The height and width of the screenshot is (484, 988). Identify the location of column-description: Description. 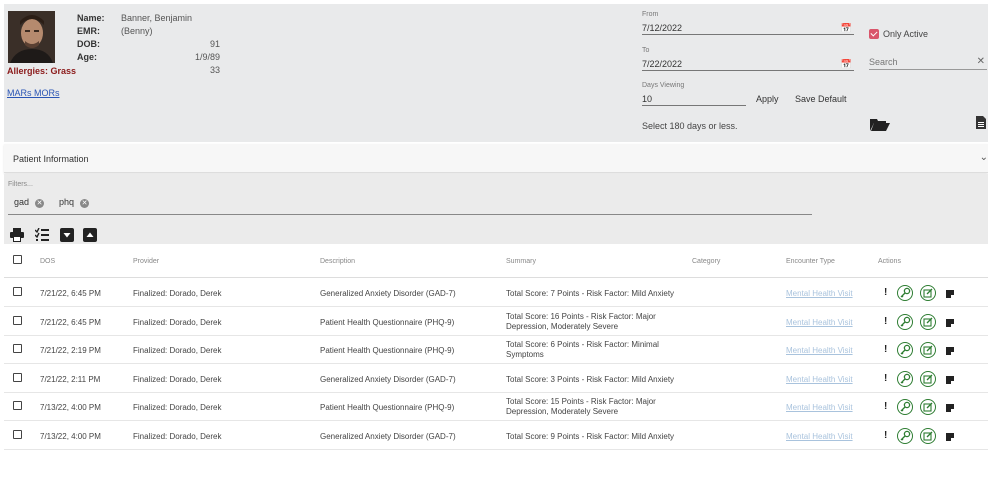
(337, 261).